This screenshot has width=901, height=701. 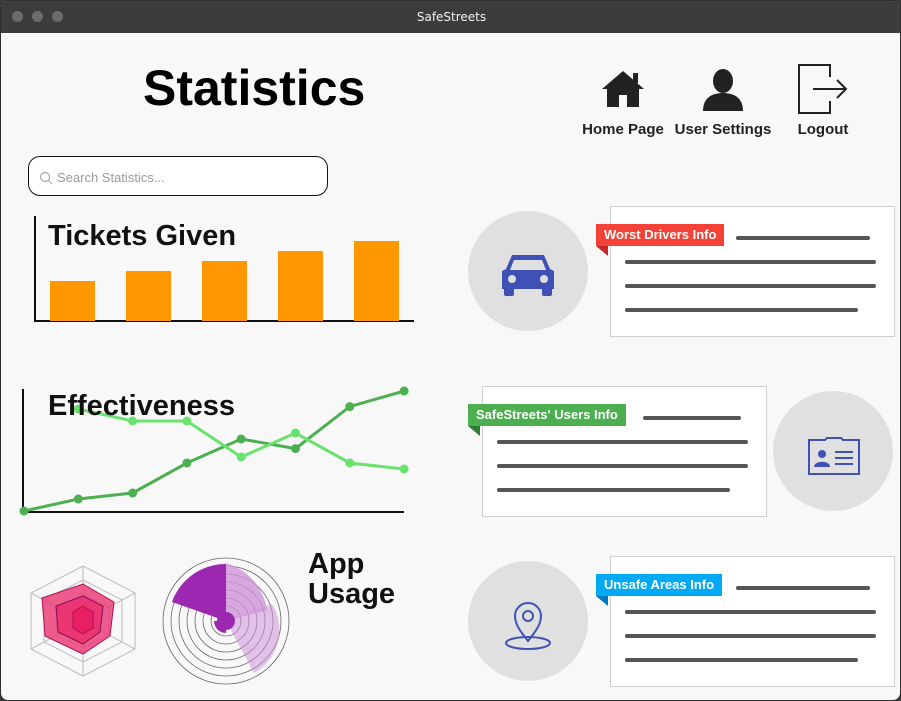 I want to click on id-card-icon, so click(x=834, y=456).